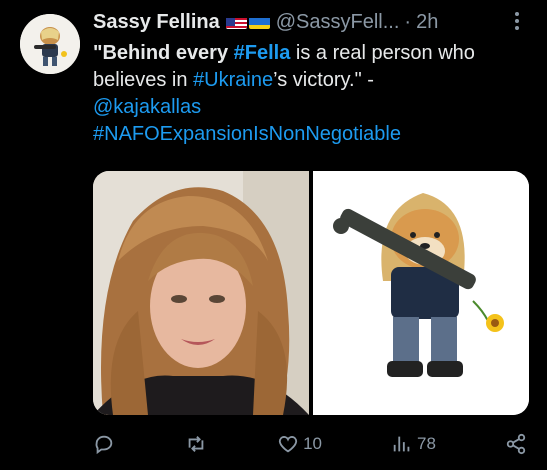  Describe the element at coordinates (233, 80) in the screenshot. I see `hashtag-ukraine: #Ukraine` at that location.